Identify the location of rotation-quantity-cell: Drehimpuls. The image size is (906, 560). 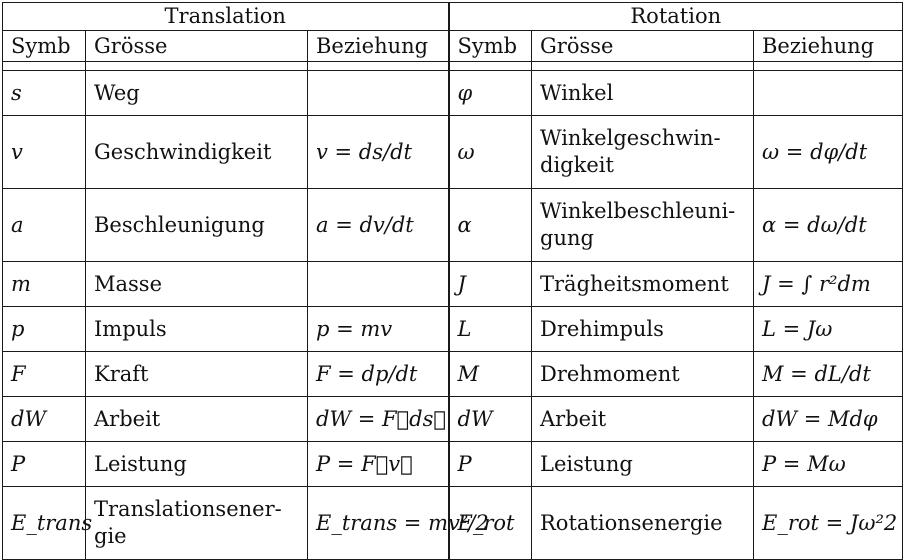
(642, 329).